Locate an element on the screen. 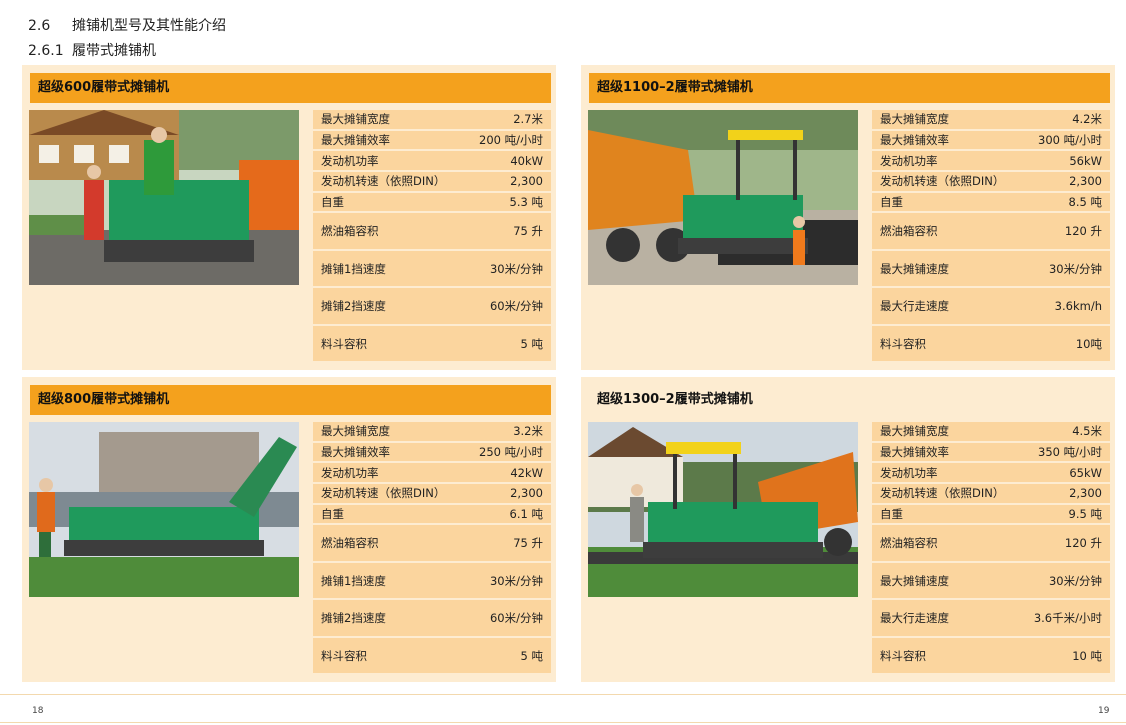 The height and width of the screenshot is (725, 1126). spec-row: 最大摊铺效率 250 吨/小时 is located at coordinates (432, 452).